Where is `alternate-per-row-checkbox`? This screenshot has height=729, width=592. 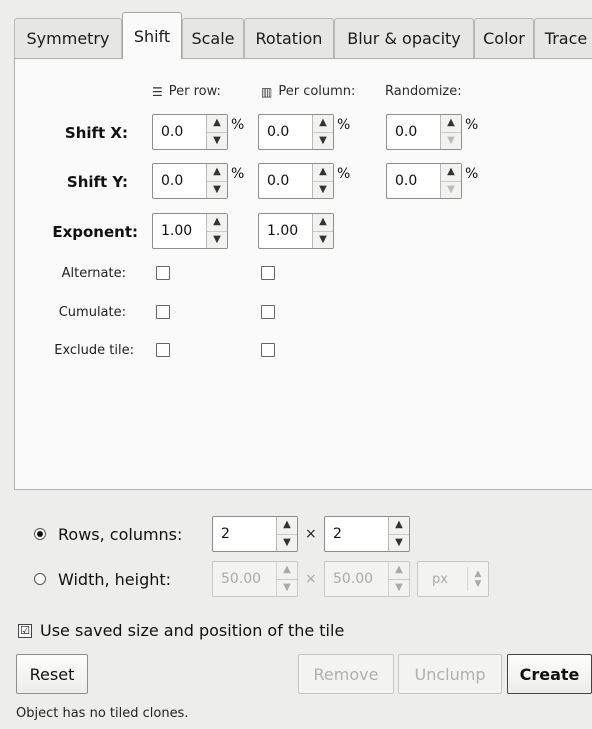
alternate-per-row-checkbox is located at coordinates (163, 273).